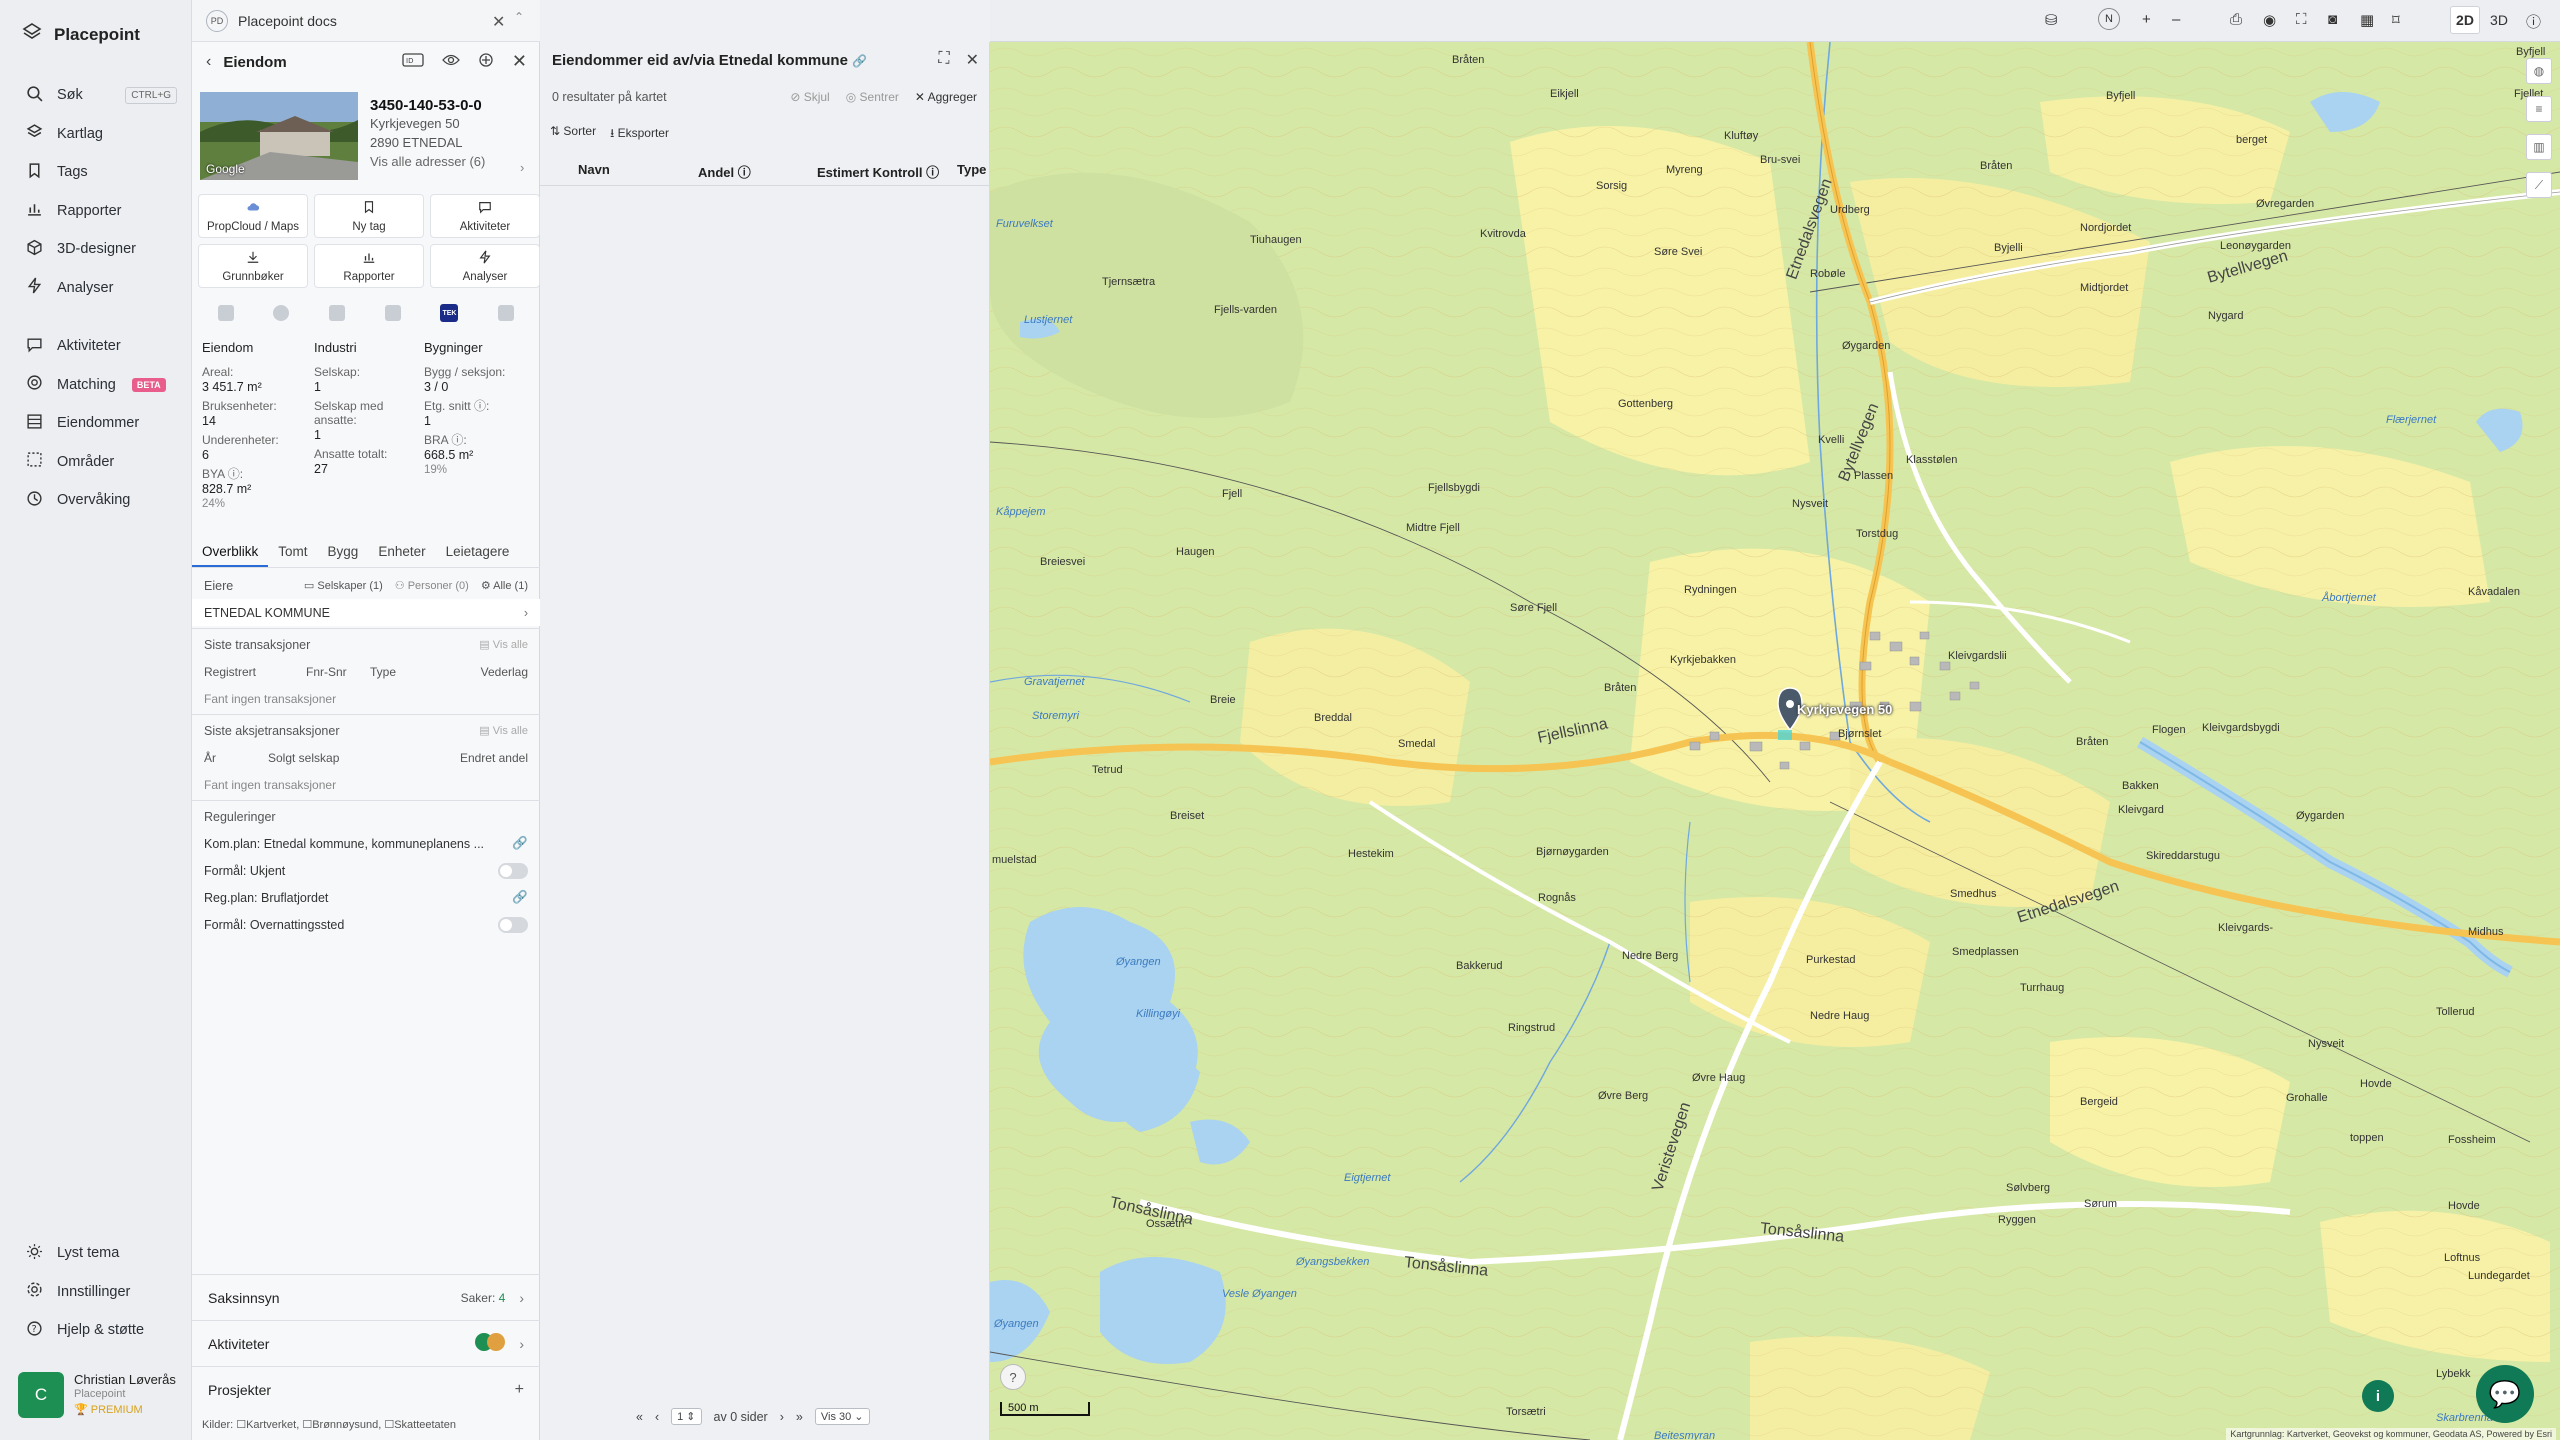 This screenshot has height=1440, width=2560. I want to click on document-tab: PD Placepoint docs ✕ ⌃, so click(366, 21).